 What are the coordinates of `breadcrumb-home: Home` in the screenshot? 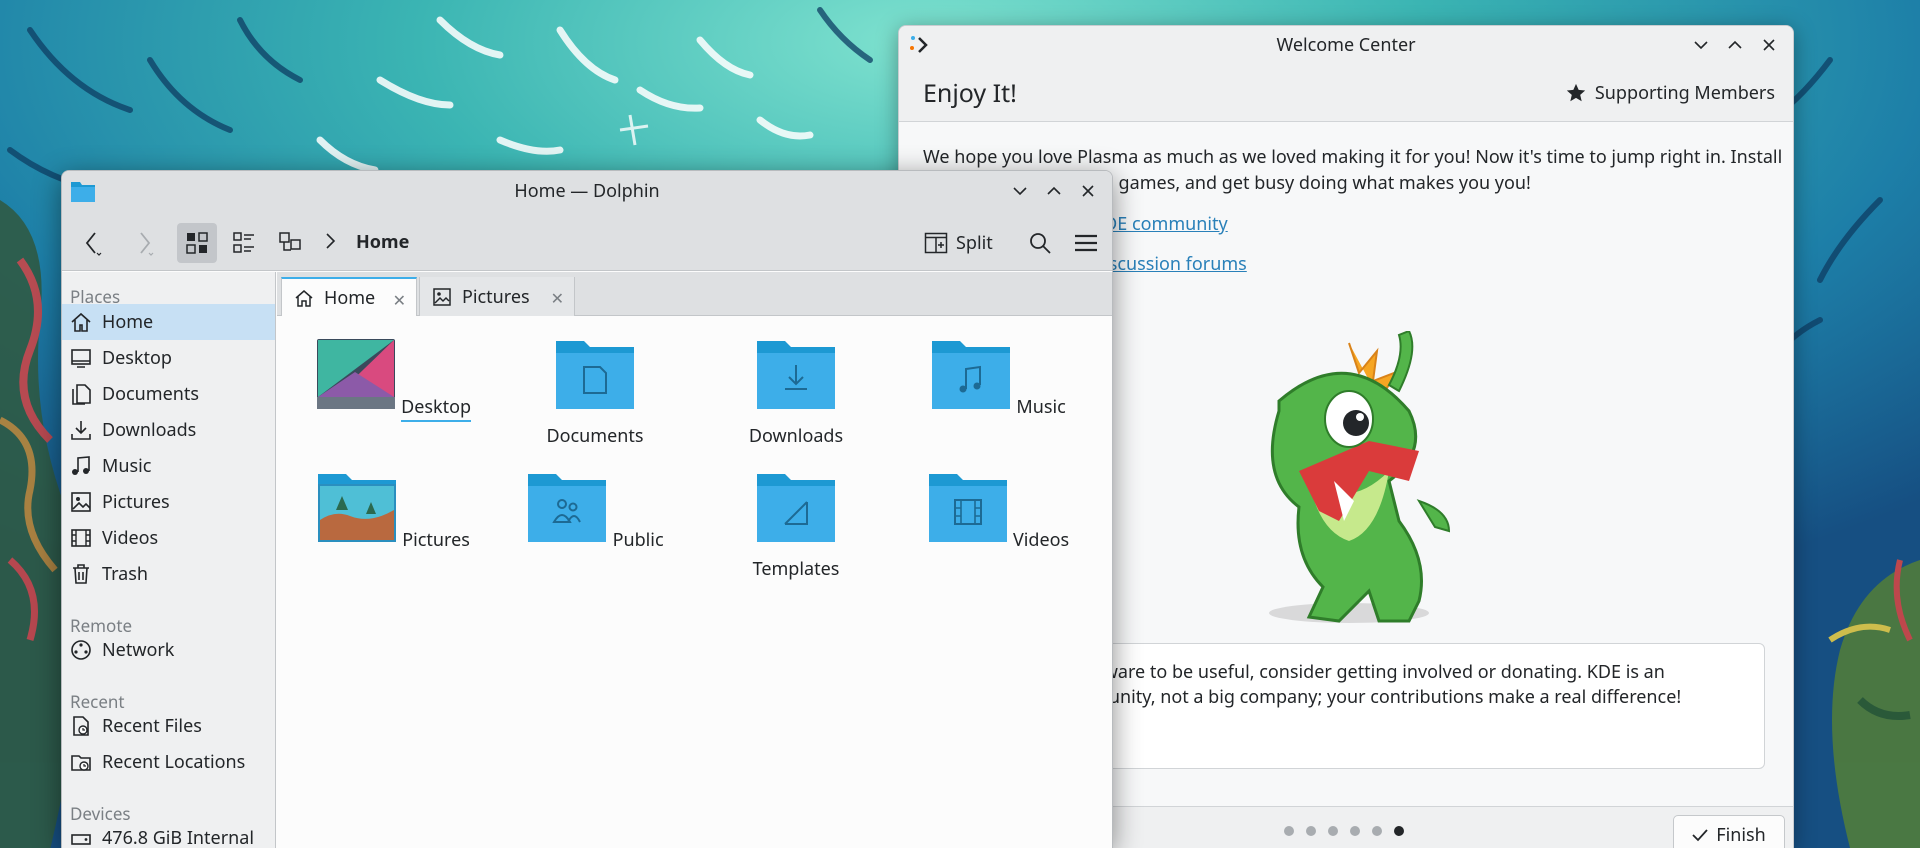 It's located at (382, 242).